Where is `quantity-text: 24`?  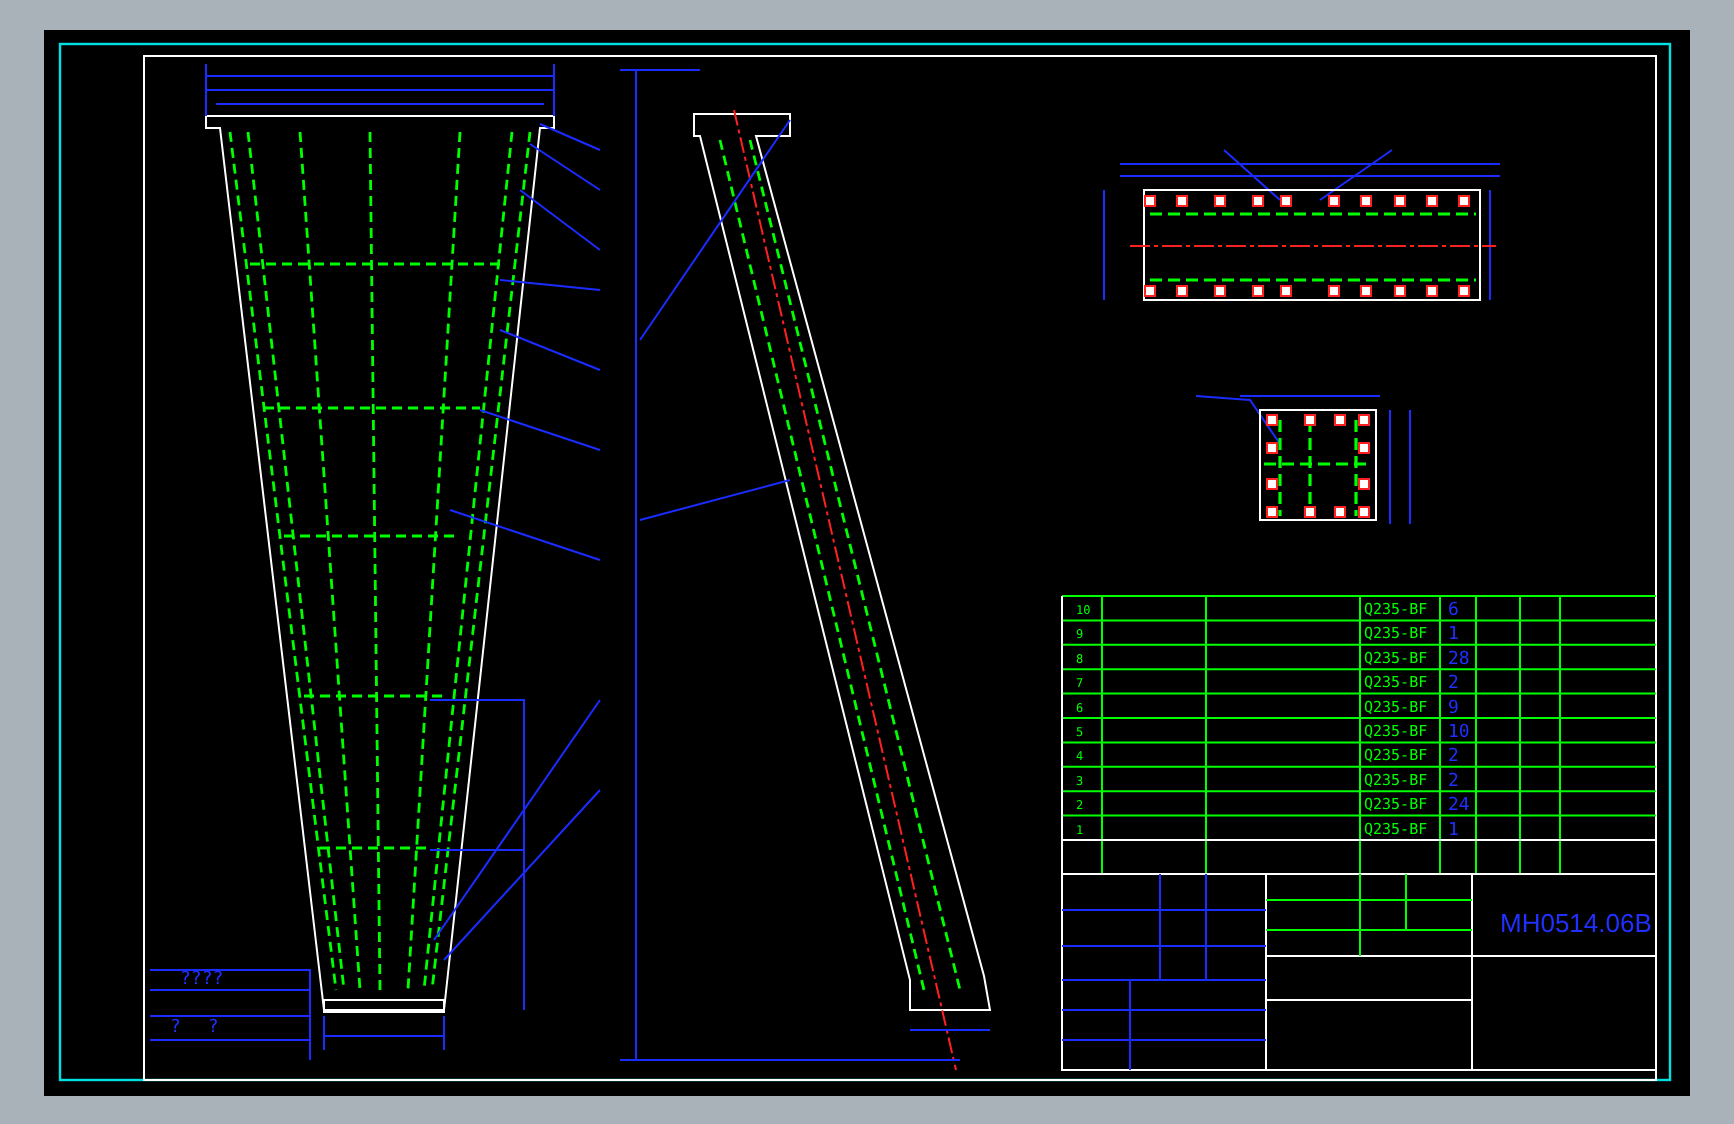 quantity-text: 24 is located at coordinates (1459, 806).